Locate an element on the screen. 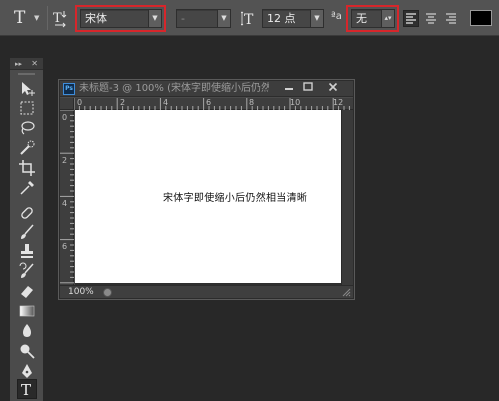  font-size-value: 12 点 is located at coordinates (281, 18).